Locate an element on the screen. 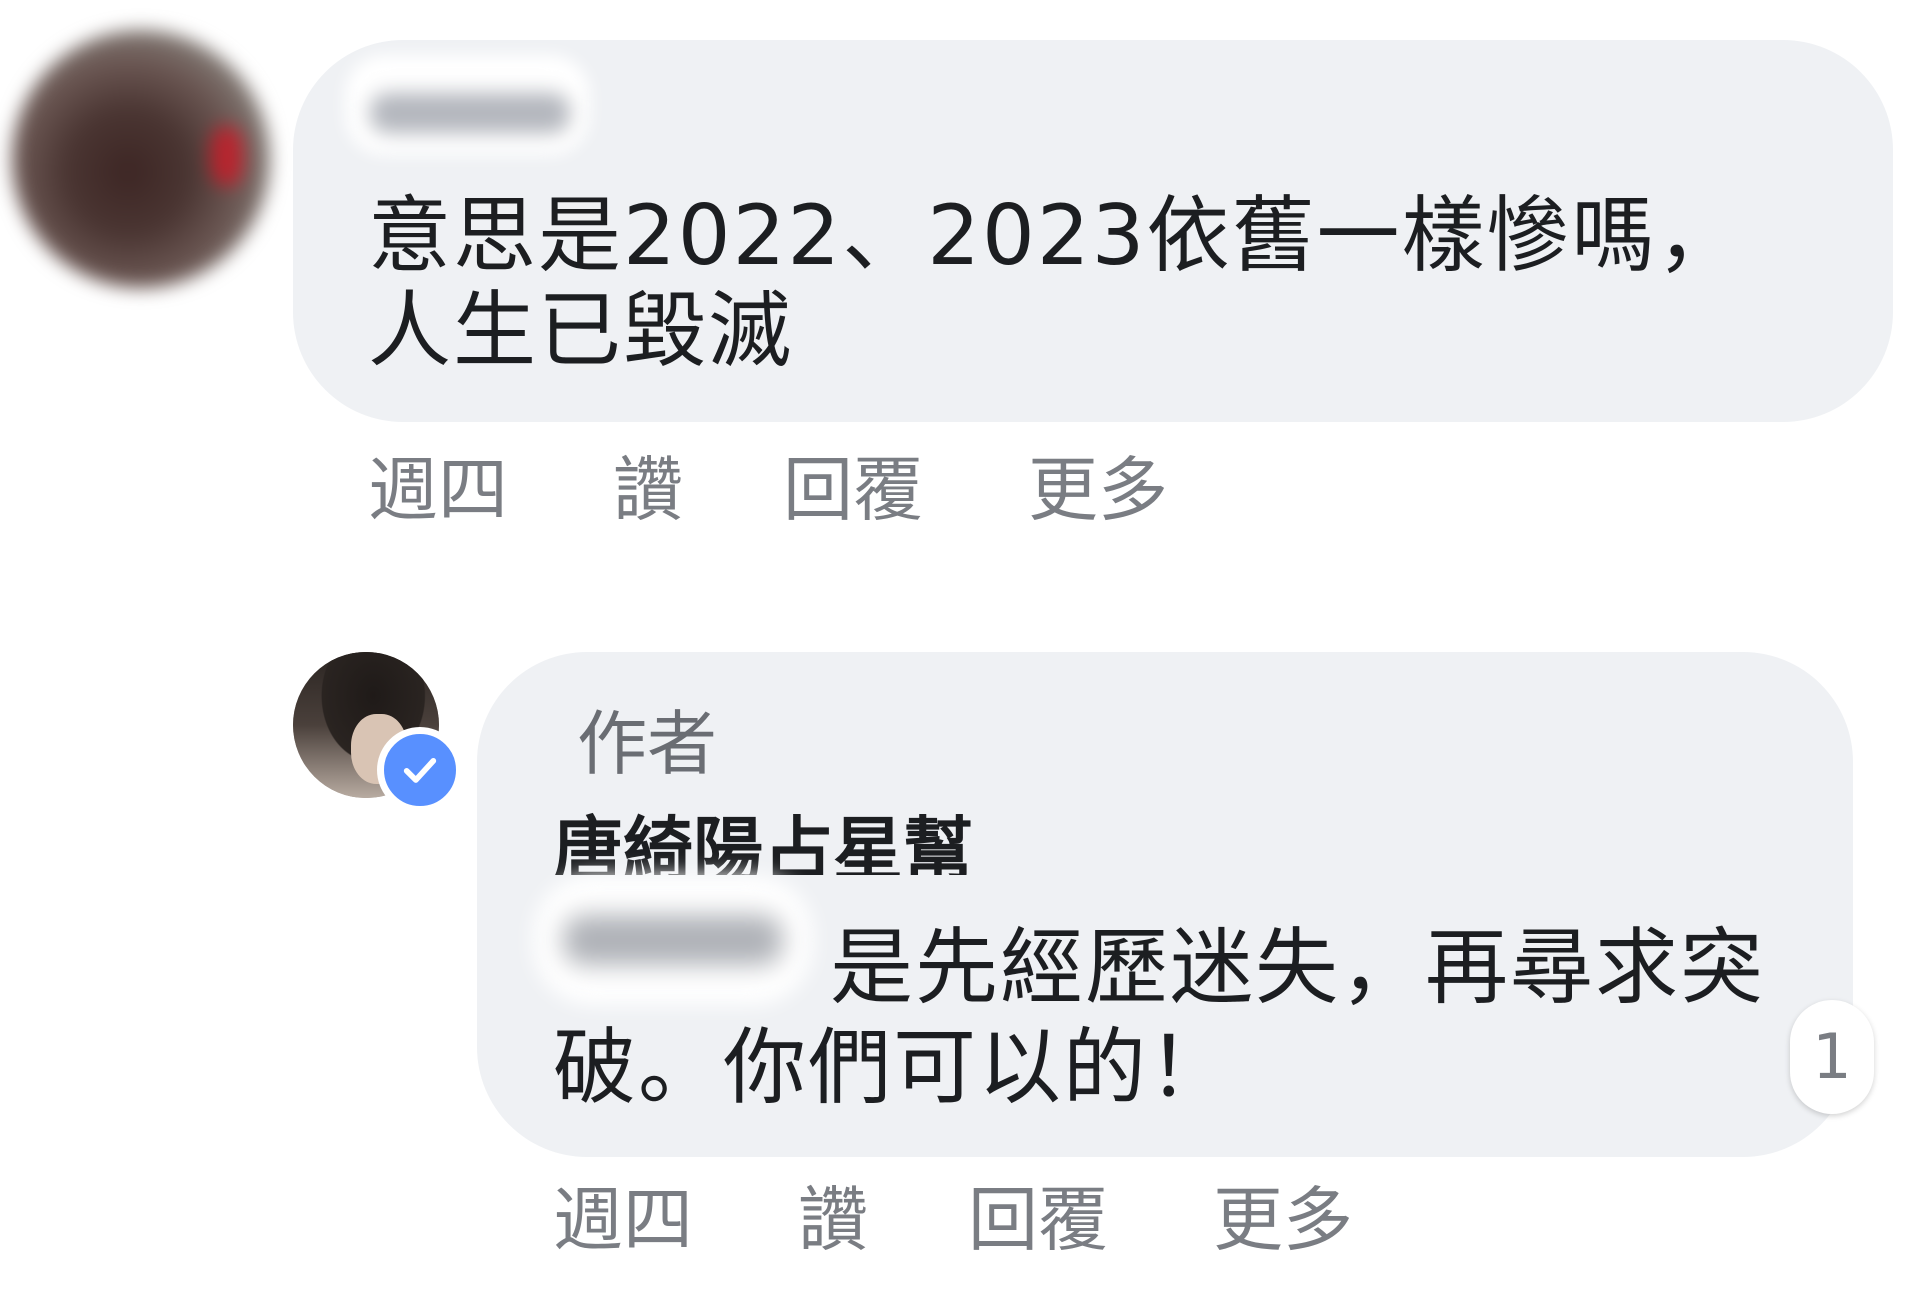  reaction-count: 1 is located at coordinates (1832, 1057).